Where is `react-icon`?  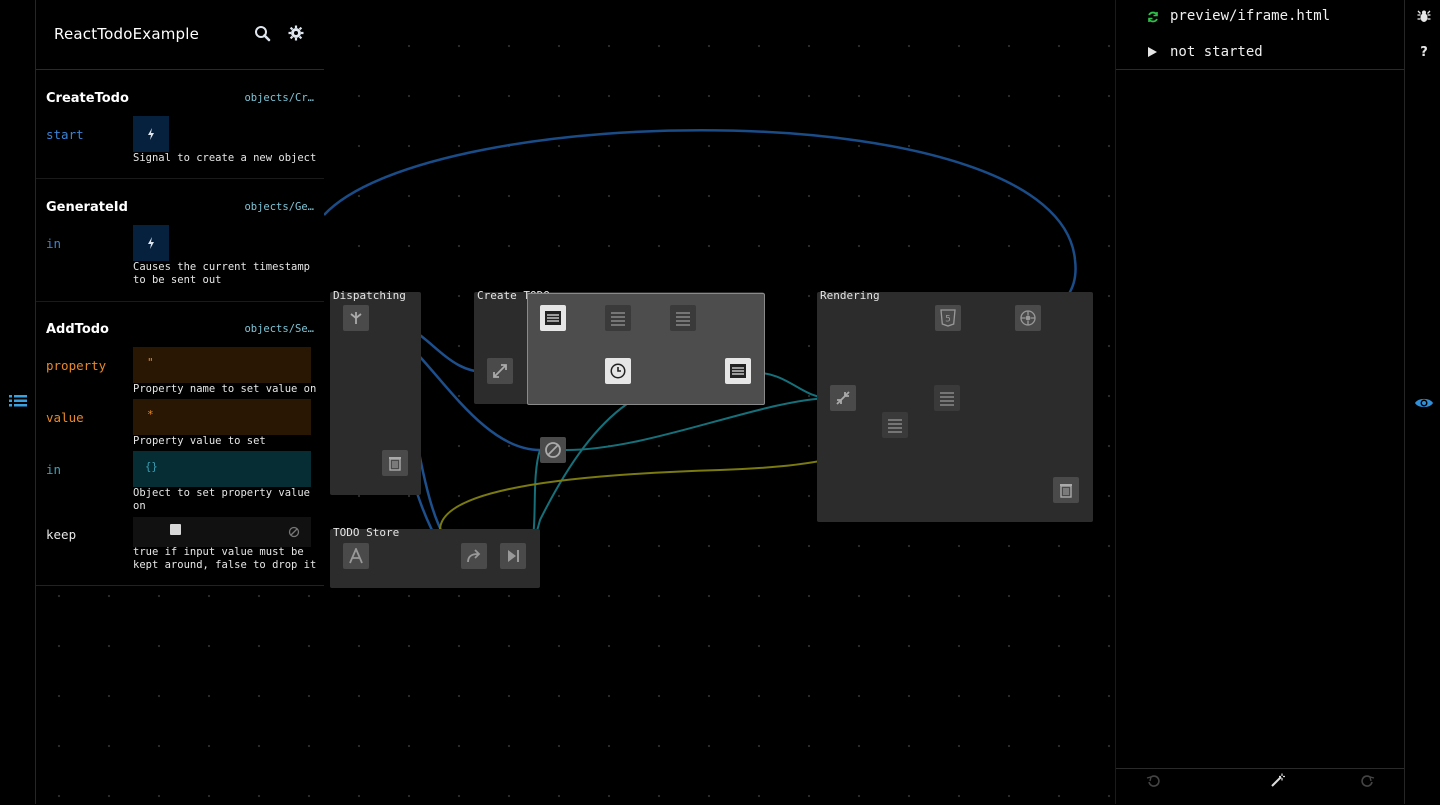
react-icon is located at coordinates (1028, 318).